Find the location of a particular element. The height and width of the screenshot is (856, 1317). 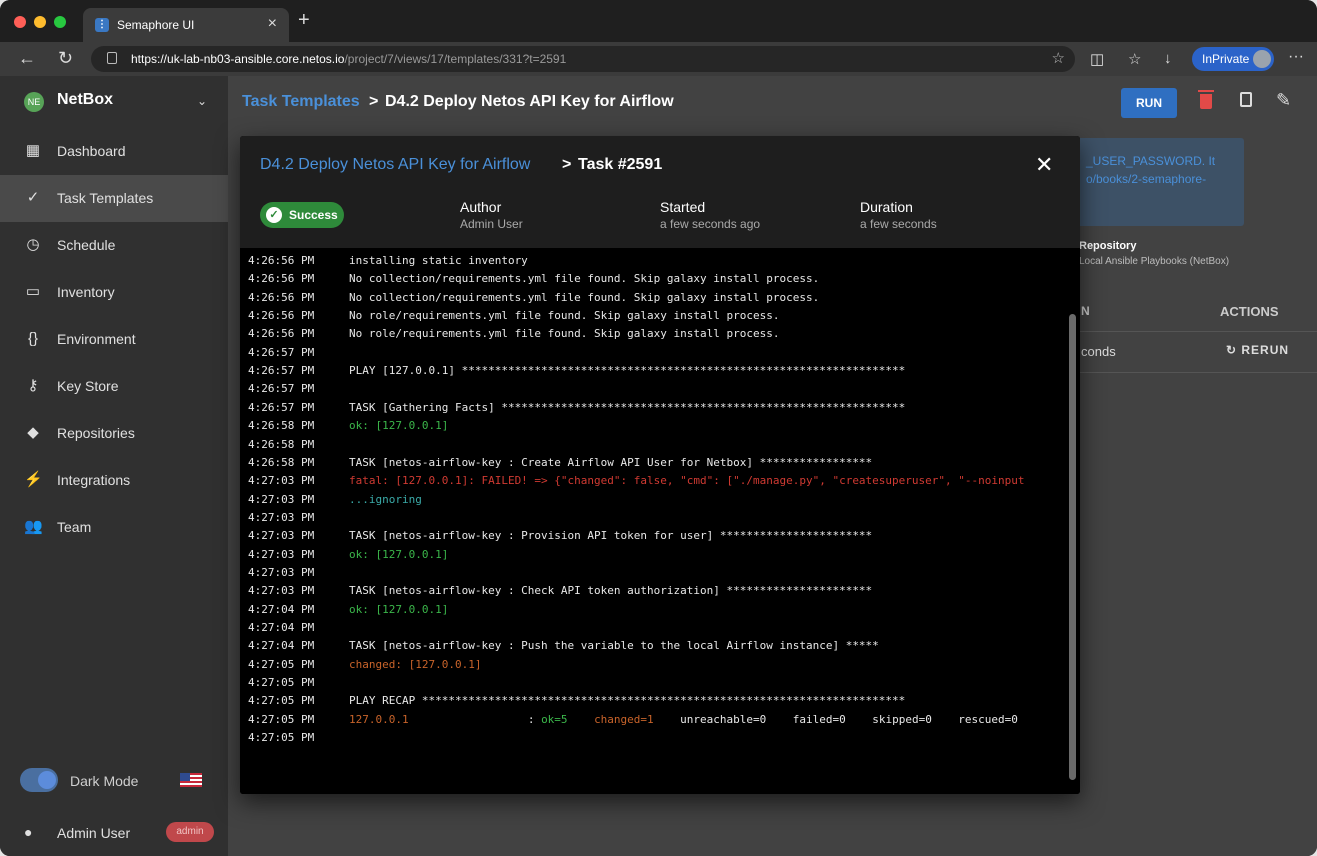

dark-mode-toggle is located at coordinates (39, 780).